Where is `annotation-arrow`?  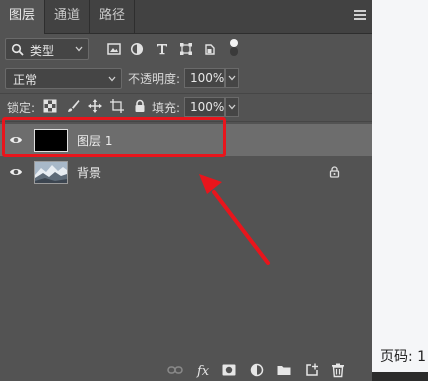 annotation-arrow is located at coordinates (234, 219).